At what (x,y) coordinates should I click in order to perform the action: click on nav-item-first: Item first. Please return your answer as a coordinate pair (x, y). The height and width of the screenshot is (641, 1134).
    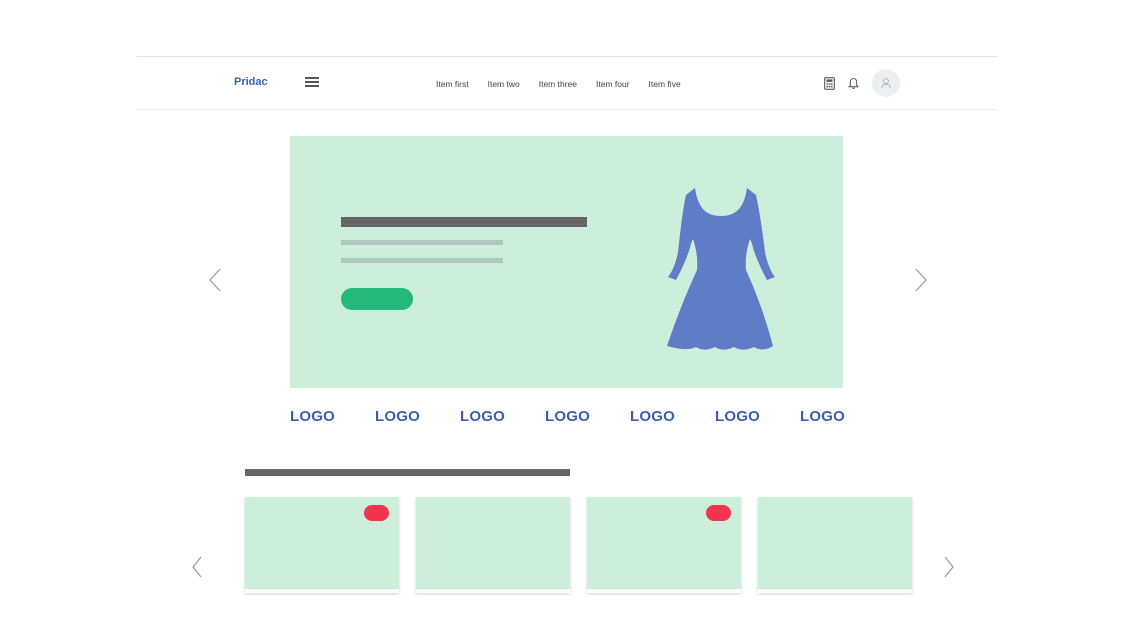
    Looking at the image, I should click on (452, 84).